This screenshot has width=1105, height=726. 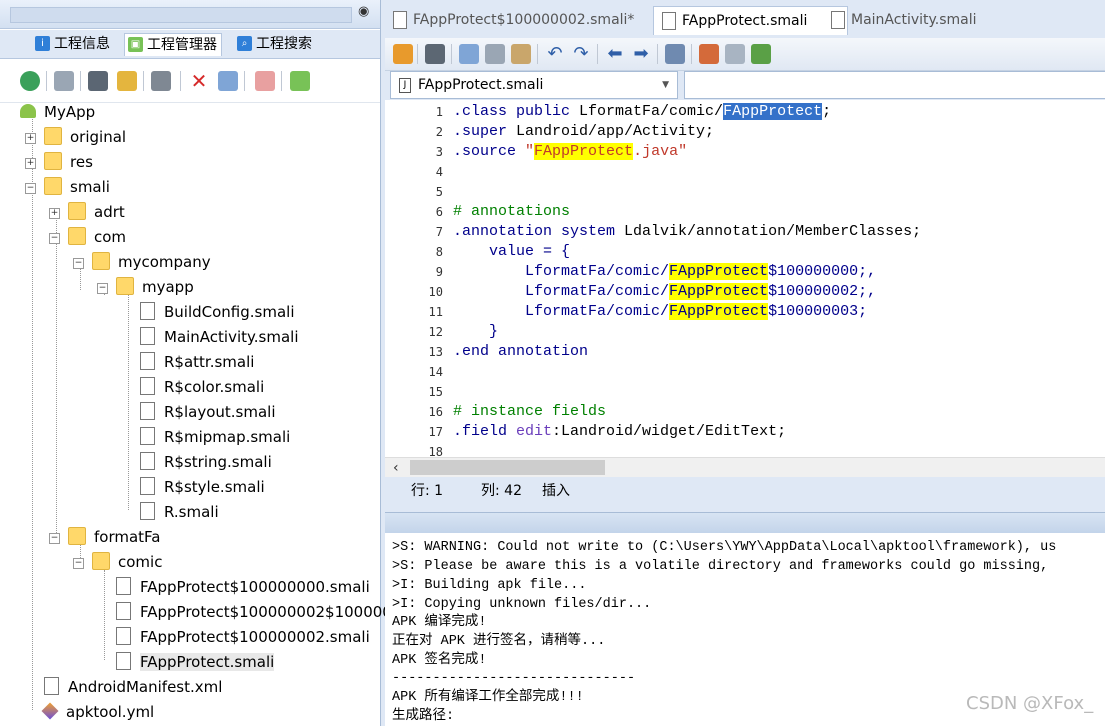 What do you see at coordinates (531, 20) in the screenshot?
I see `tab-fappprotect-100000002: FAppProtect$100000002.smali*` at bounding box center [531, 20].